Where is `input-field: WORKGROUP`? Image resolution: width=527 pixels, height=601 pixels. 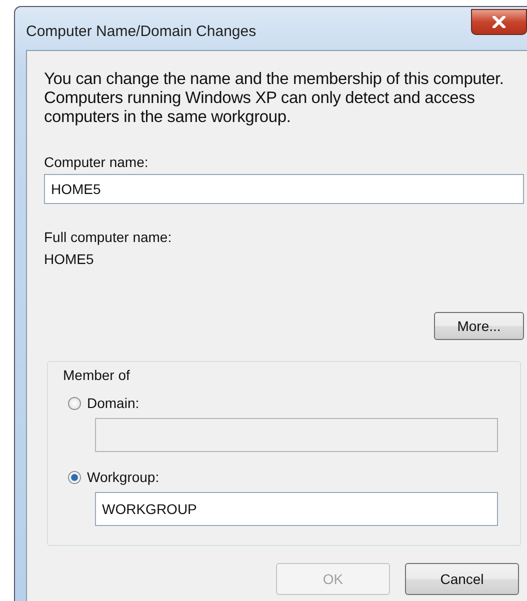 input-field: WORKGROUP is located at coordinates (296, 509).